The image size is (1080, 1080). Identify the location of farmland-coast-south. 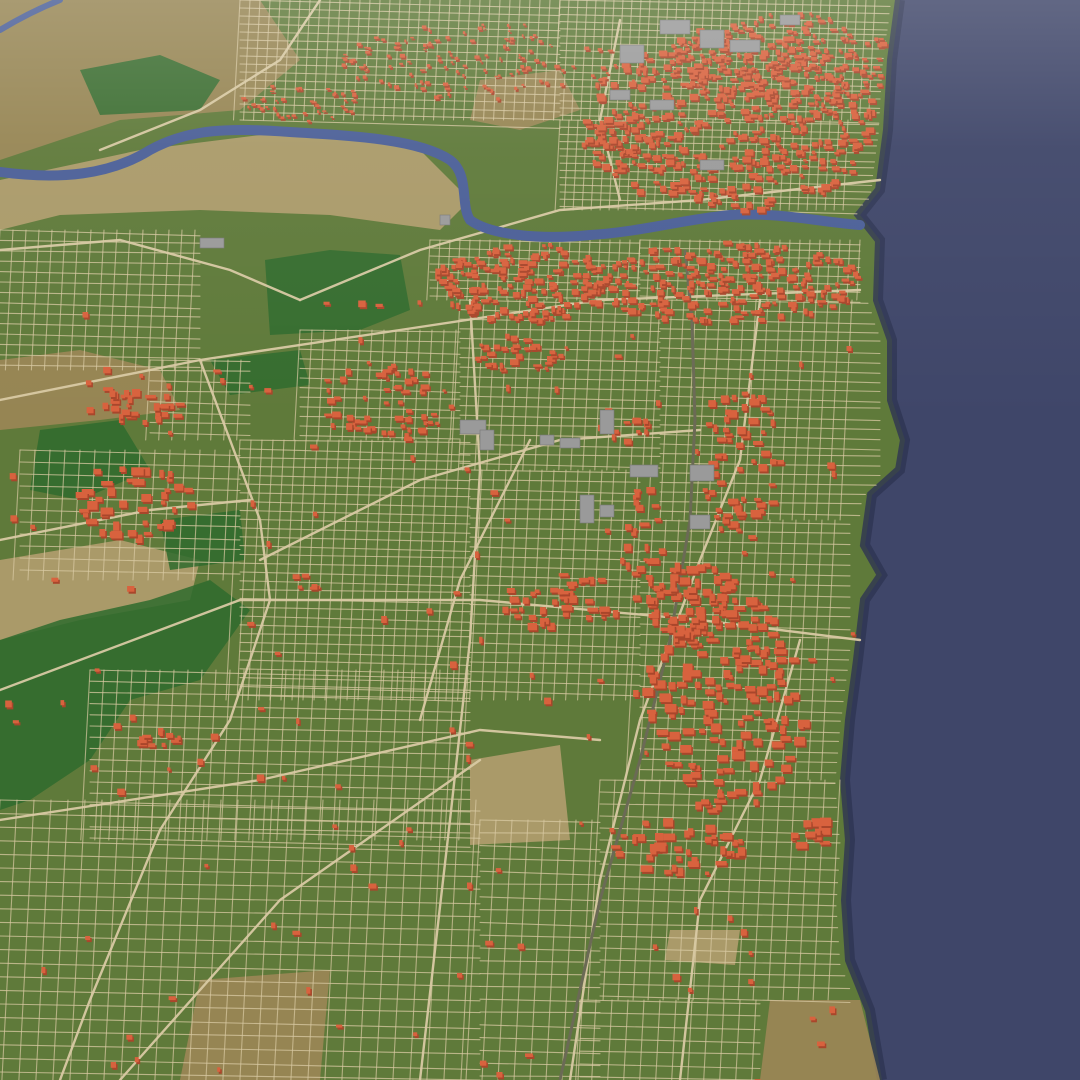
(820, 1040).